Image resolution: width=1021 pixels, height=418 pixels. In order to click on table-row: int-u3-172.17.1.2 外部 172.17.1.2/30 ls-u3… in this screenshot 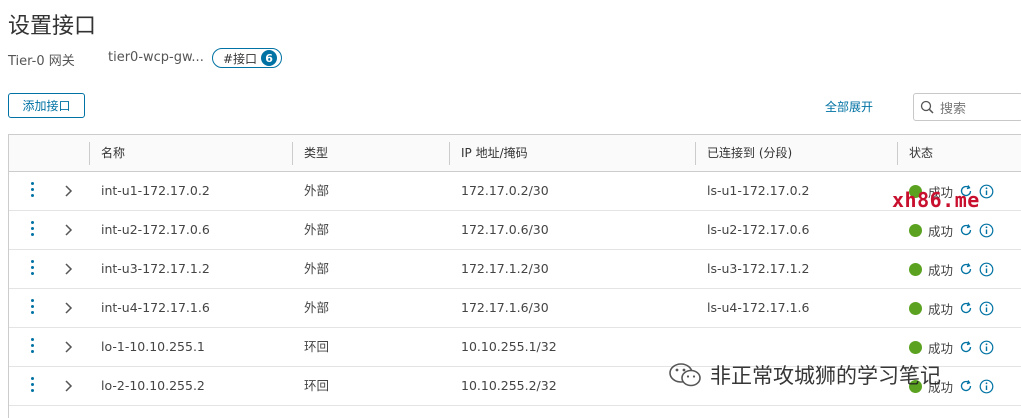, I will do `click(515, 269)`.